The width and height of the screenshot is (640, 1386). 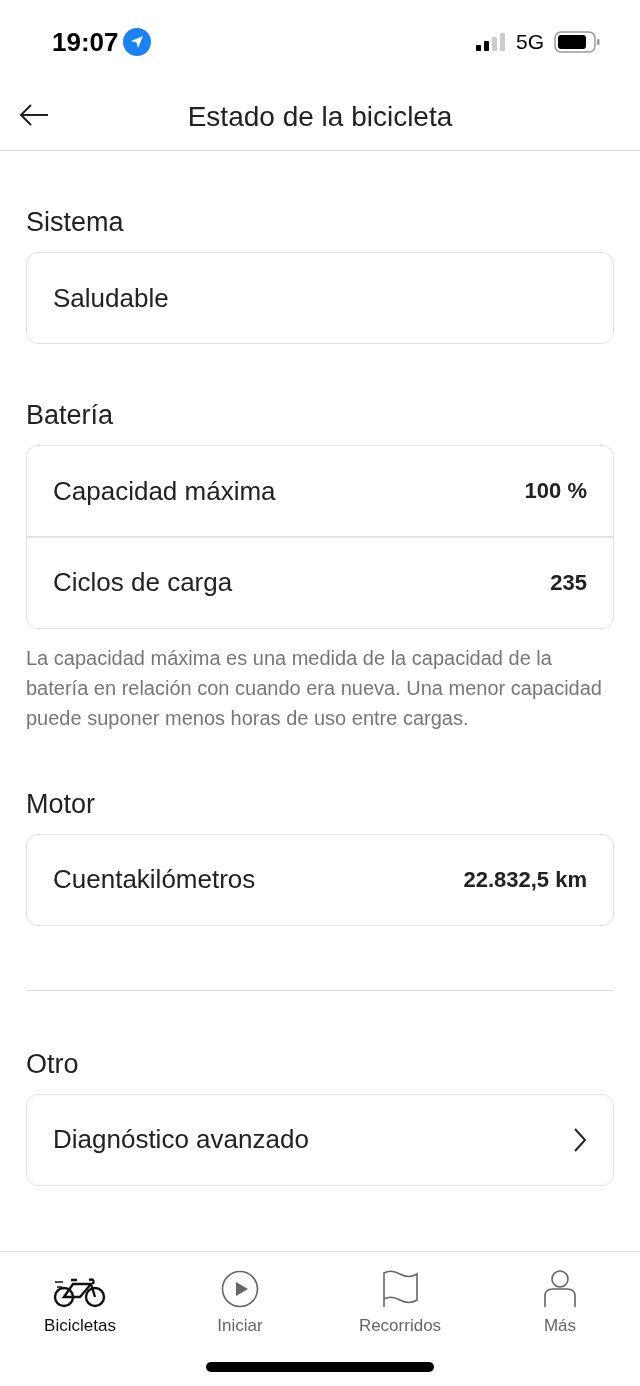 What do you see at coordinates (111, 298) in the screenshot?
I see `row-label: Saludable` at bounding box center [111, 298].